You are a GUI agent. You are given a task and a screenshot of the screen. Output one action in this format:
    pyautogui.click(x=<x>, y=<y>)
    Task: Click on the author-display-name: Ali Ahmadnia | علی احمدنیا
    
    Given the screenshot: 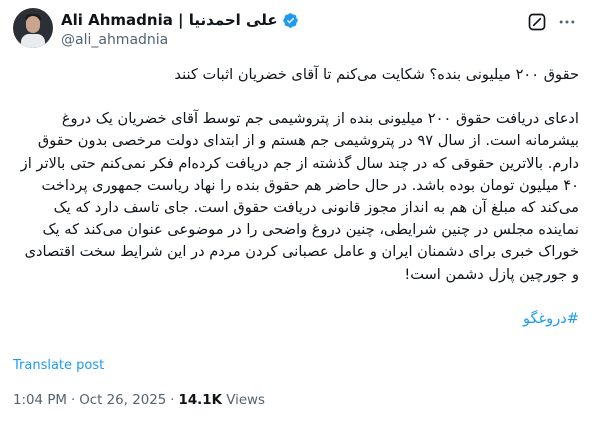 What is the action you would take?
    pyautogui.click(x=169, y=20)
    